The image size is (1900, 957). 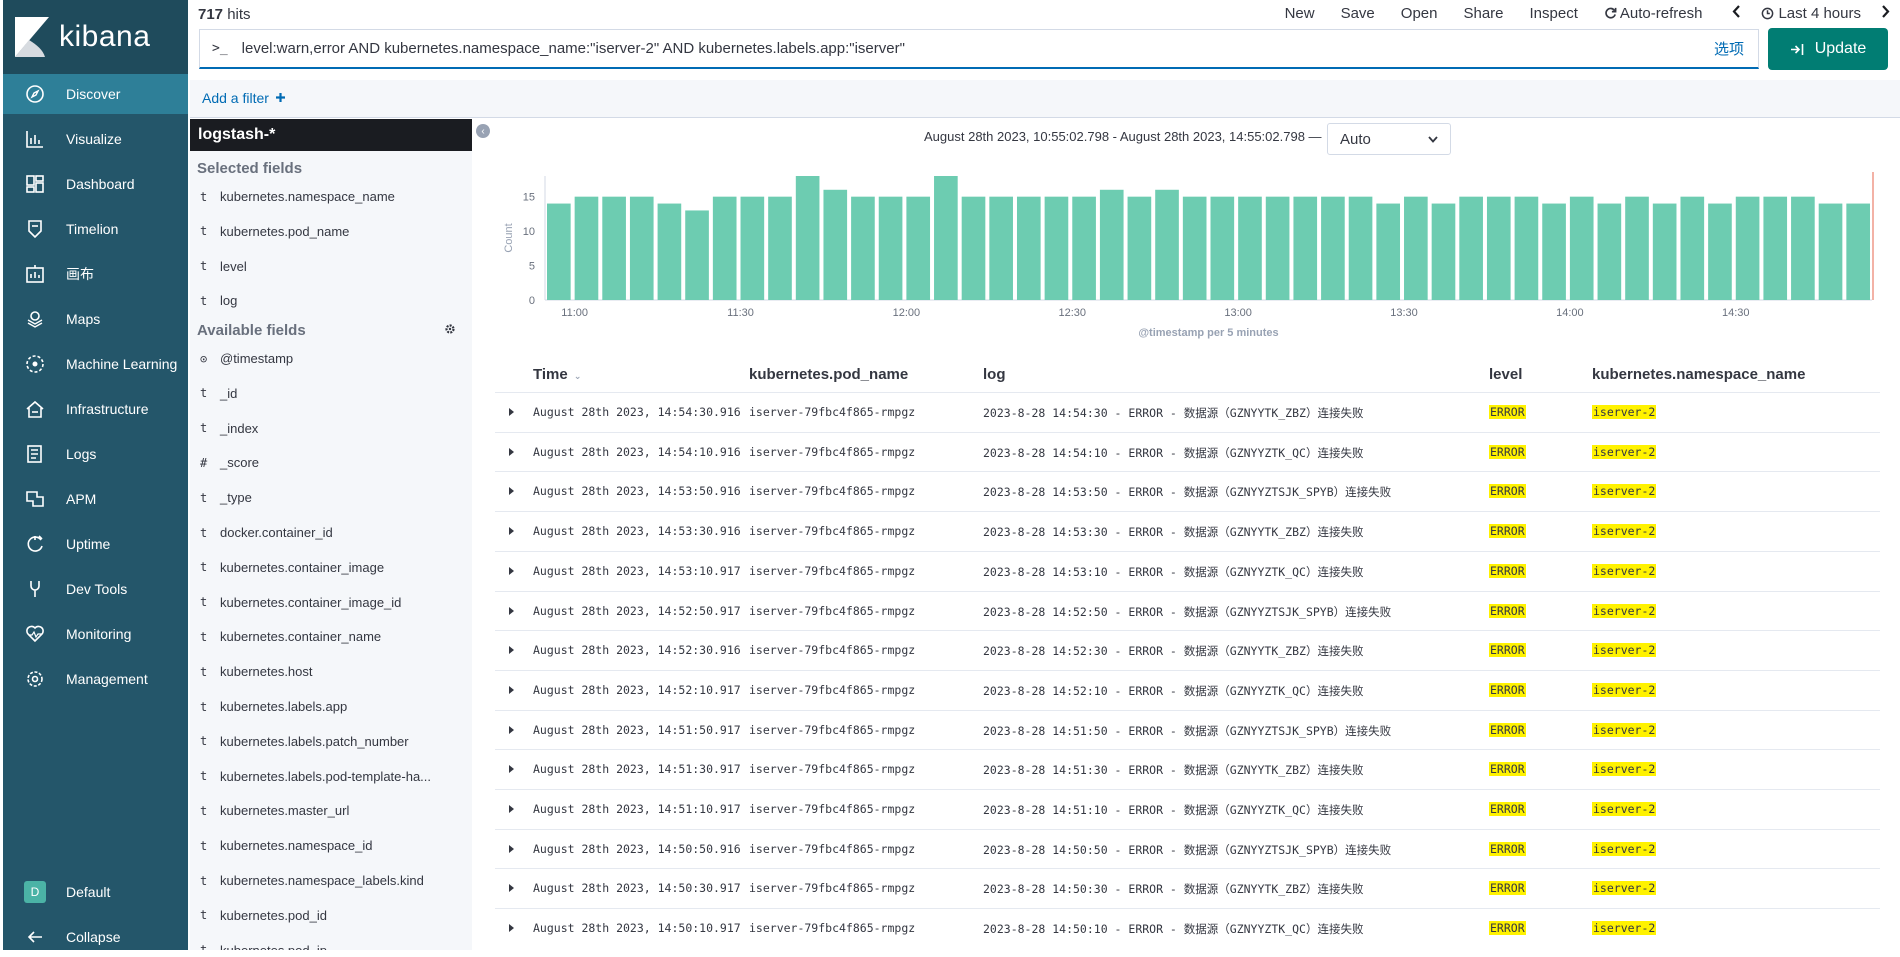 I want to click on column-header-pod-name: kubernetes.pod_name, so click(x=828, y=374).